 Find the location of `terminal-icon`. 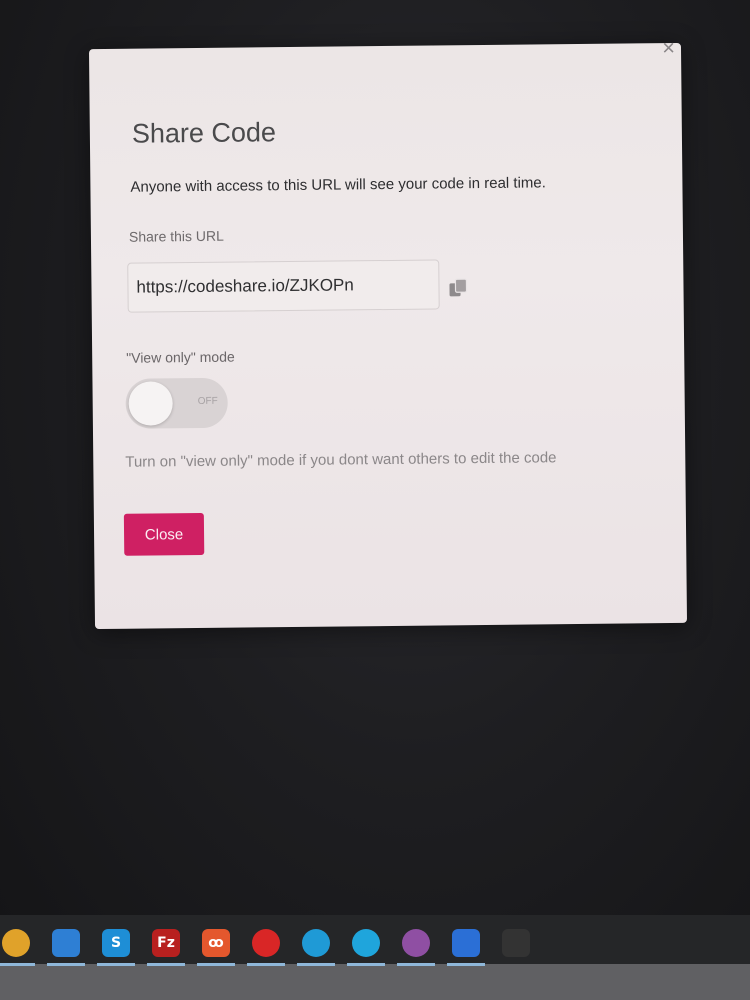

terminal-icon is located at coordinates (516, 943).